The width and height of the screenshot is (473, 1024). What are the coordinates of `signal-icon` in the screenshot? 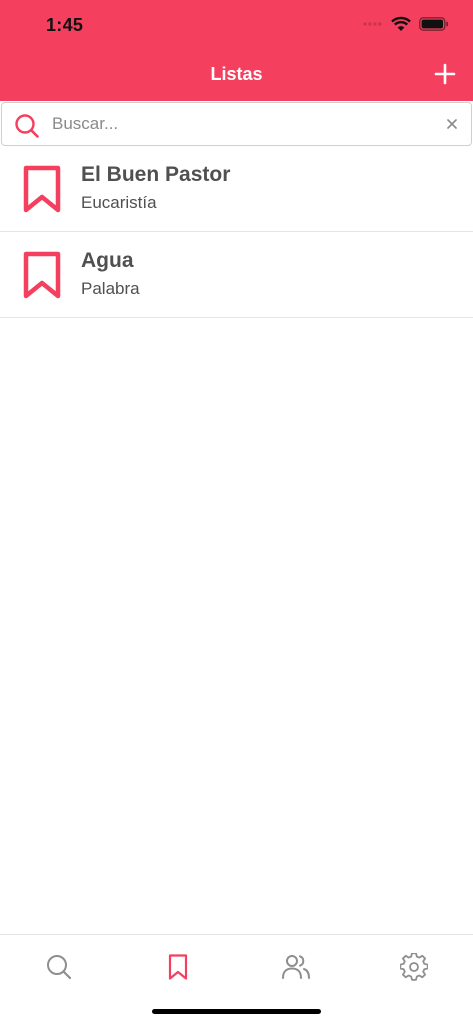 It's located at (372, 24).